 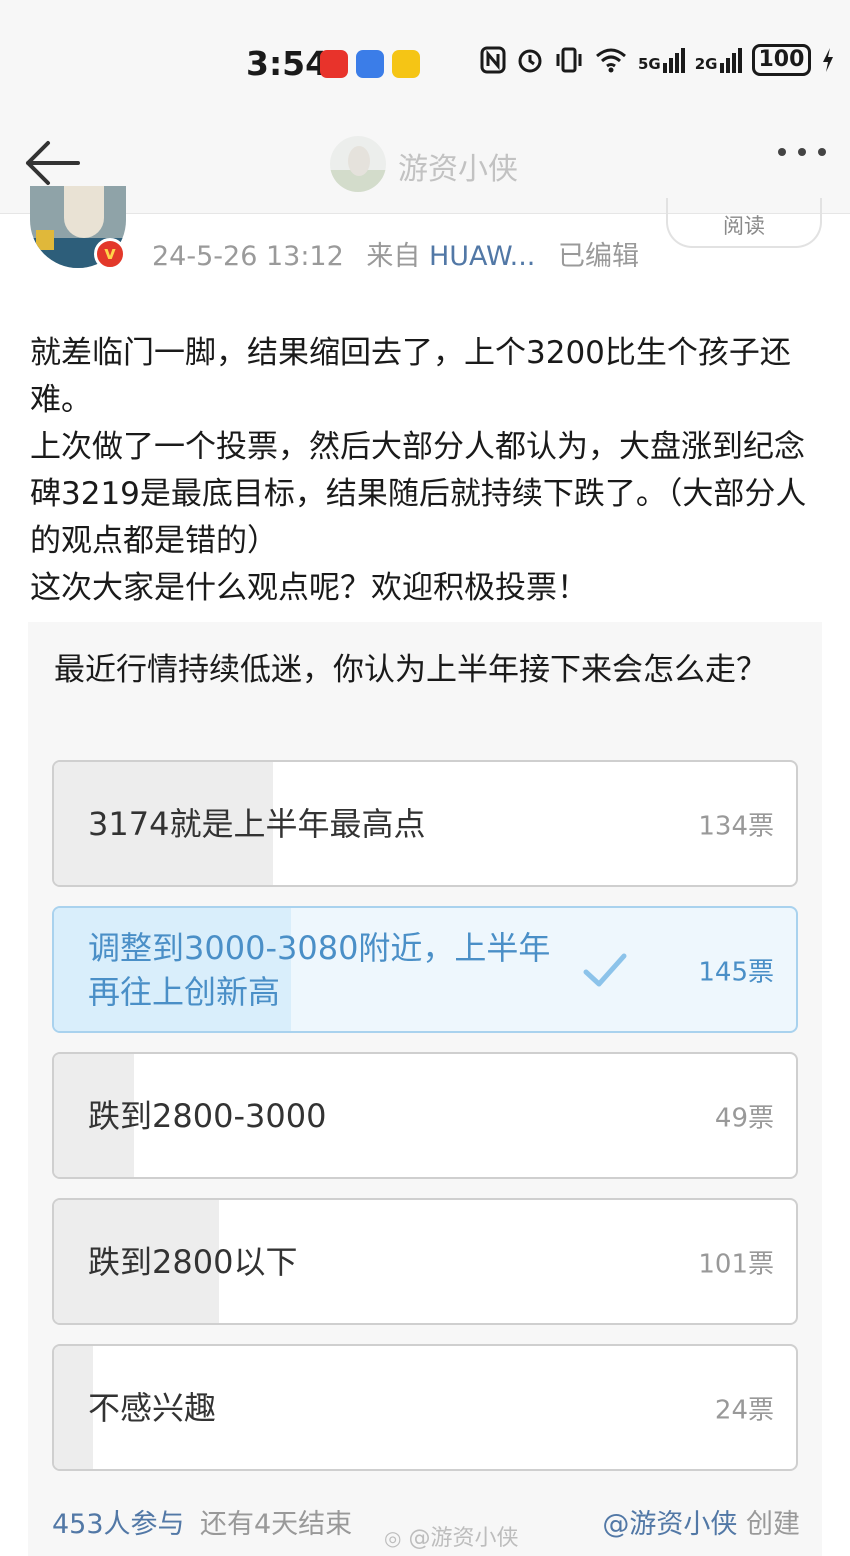 What do you see at coordinates (458, 166) in the screenshot?
I see `header-title: 游资小侠` at bounding box center [458, 166].